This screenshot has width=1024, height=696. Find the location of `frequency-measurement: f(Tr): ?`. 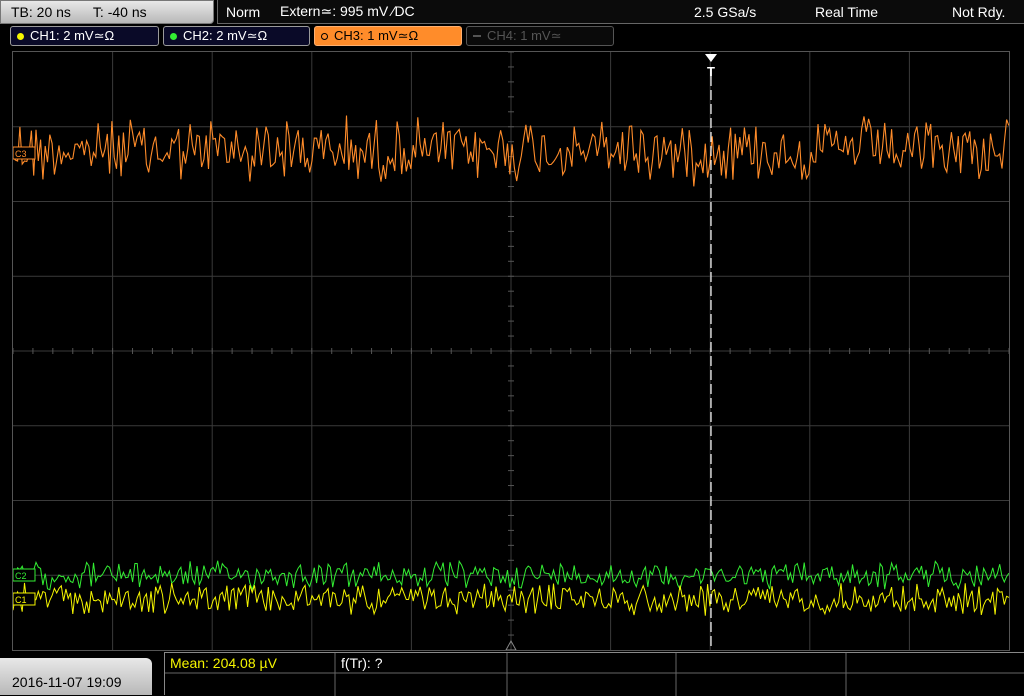

frequency-measurement: f(Tr): ? is located at coordinates (361, 663).